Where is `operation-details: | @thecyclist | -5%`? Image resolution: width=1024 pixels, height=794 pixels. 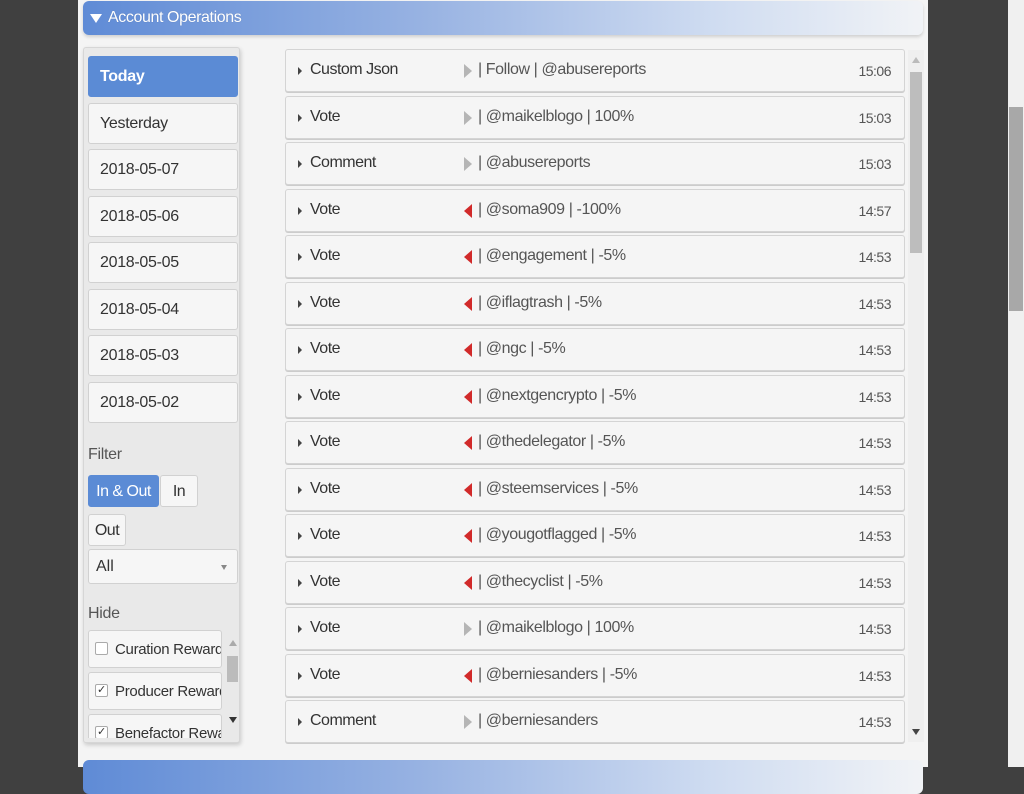 operation-details: | @thecyclist | -5% is located at coordinates (540, 581).